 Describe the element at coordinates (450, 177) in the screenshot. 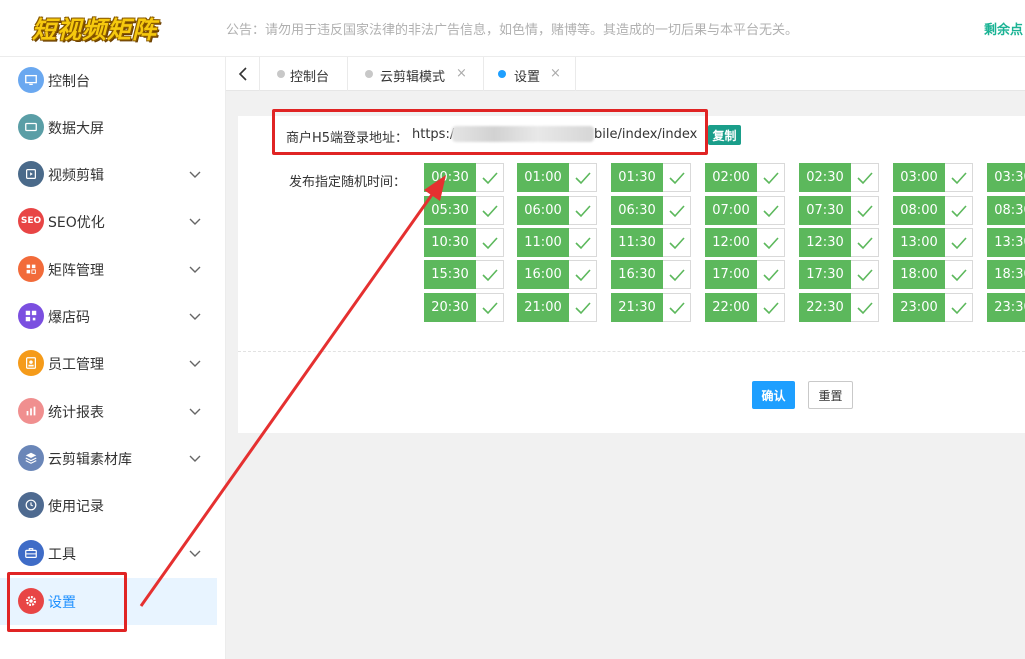

I see `time-option-label: 00:30` at that location.